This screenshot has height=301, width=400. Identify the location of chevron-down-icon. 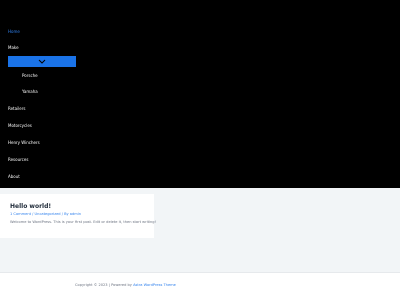
(42, 61).